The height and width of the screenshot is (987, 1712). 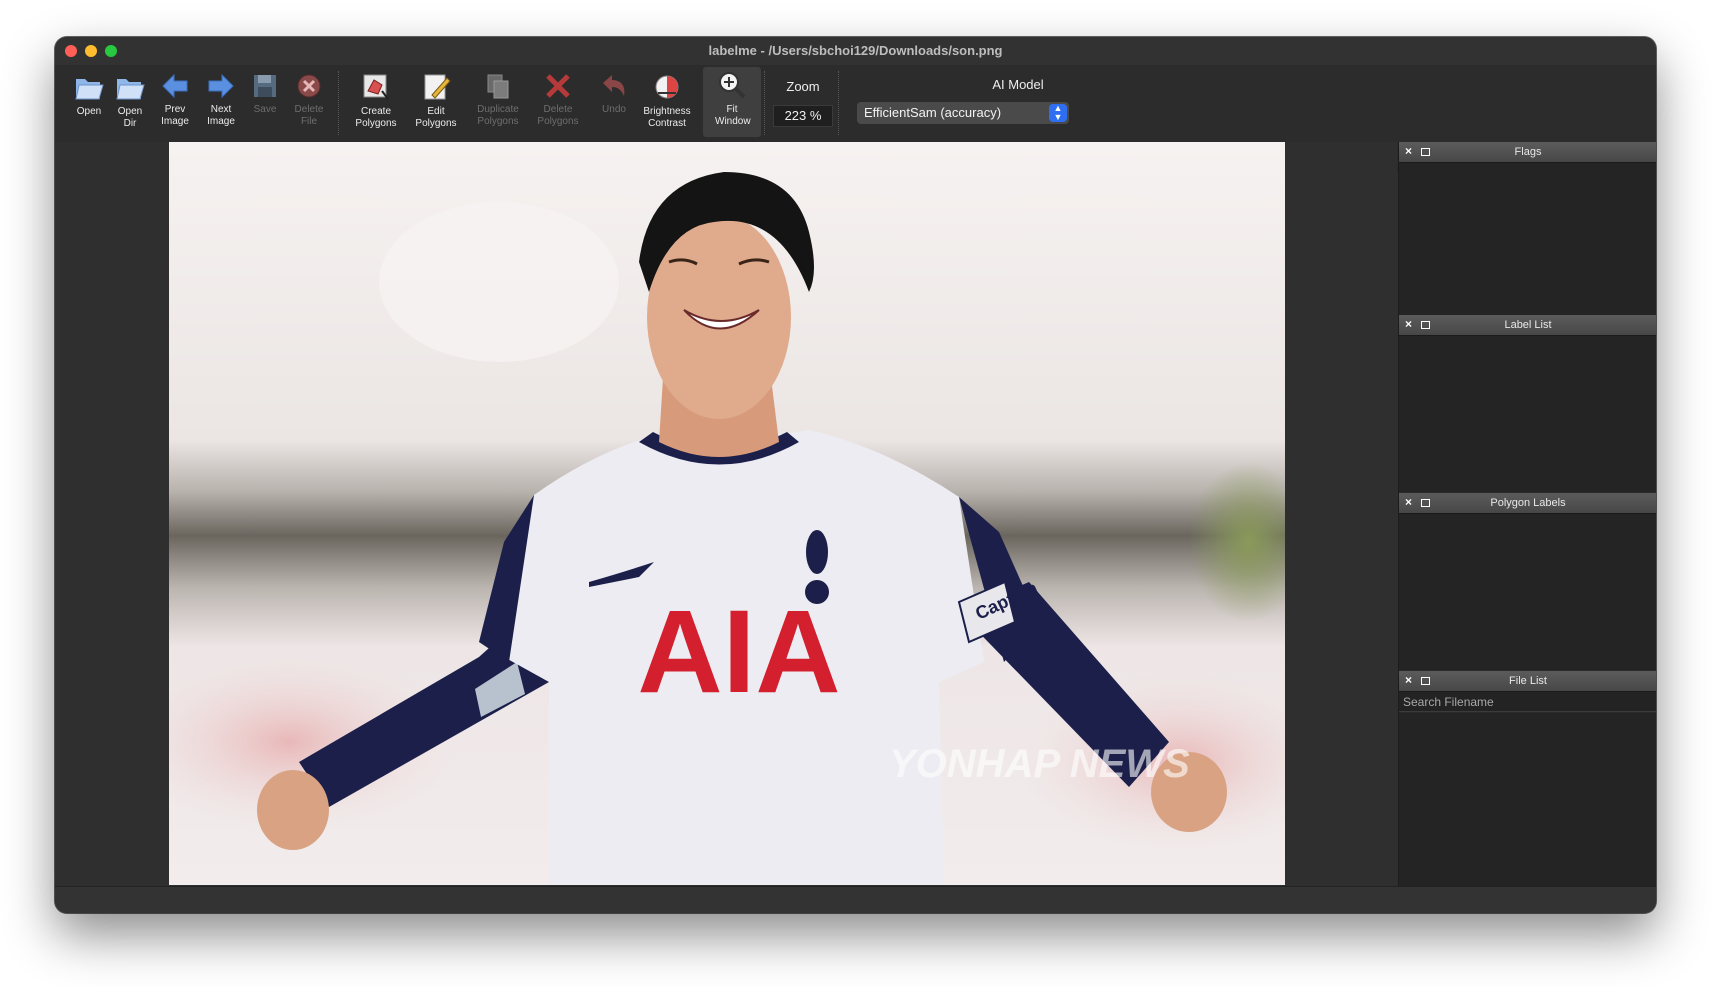 What do you see at coordinates (558, 101) in the screenshot?
I see `delete-polygons-button: Delete Polygons` at bounding box center [558, 101].